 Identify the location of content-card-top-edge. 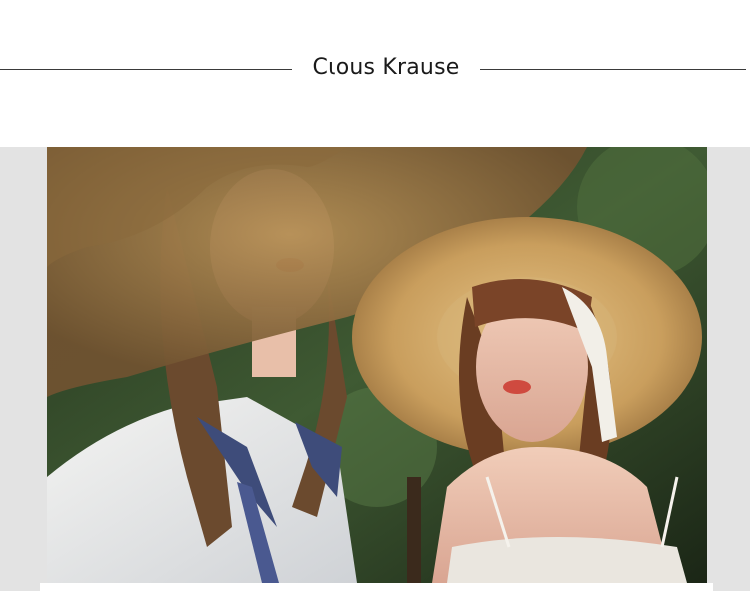
(376, 587).